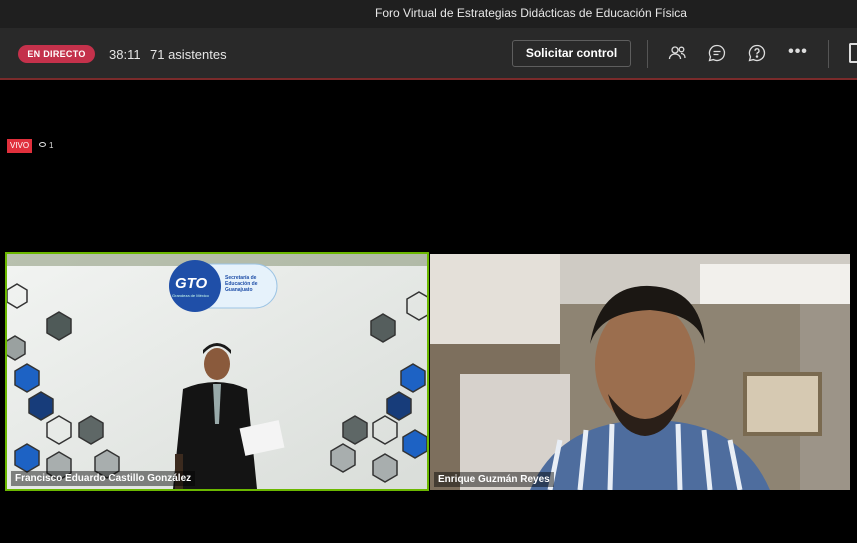 Image resolution: width=857 pixels, height=543 pixels. What do you see at coordinates (103, 478) in the screenshot?
I see `participant-name-label: Francisco Eduardo Castillo González` at bounding box center [103, 478].